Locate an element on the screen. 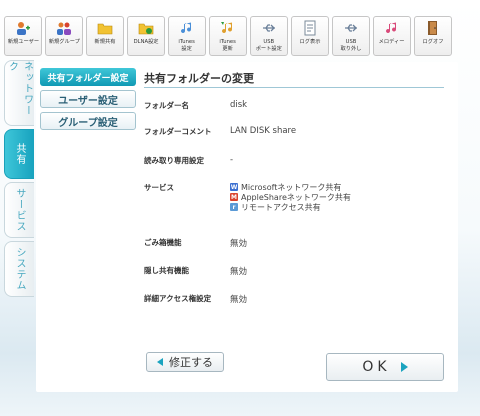 This screenshot has height=416, width=480. log-view-label: ログ表示 is located at coordinates (310, 42).